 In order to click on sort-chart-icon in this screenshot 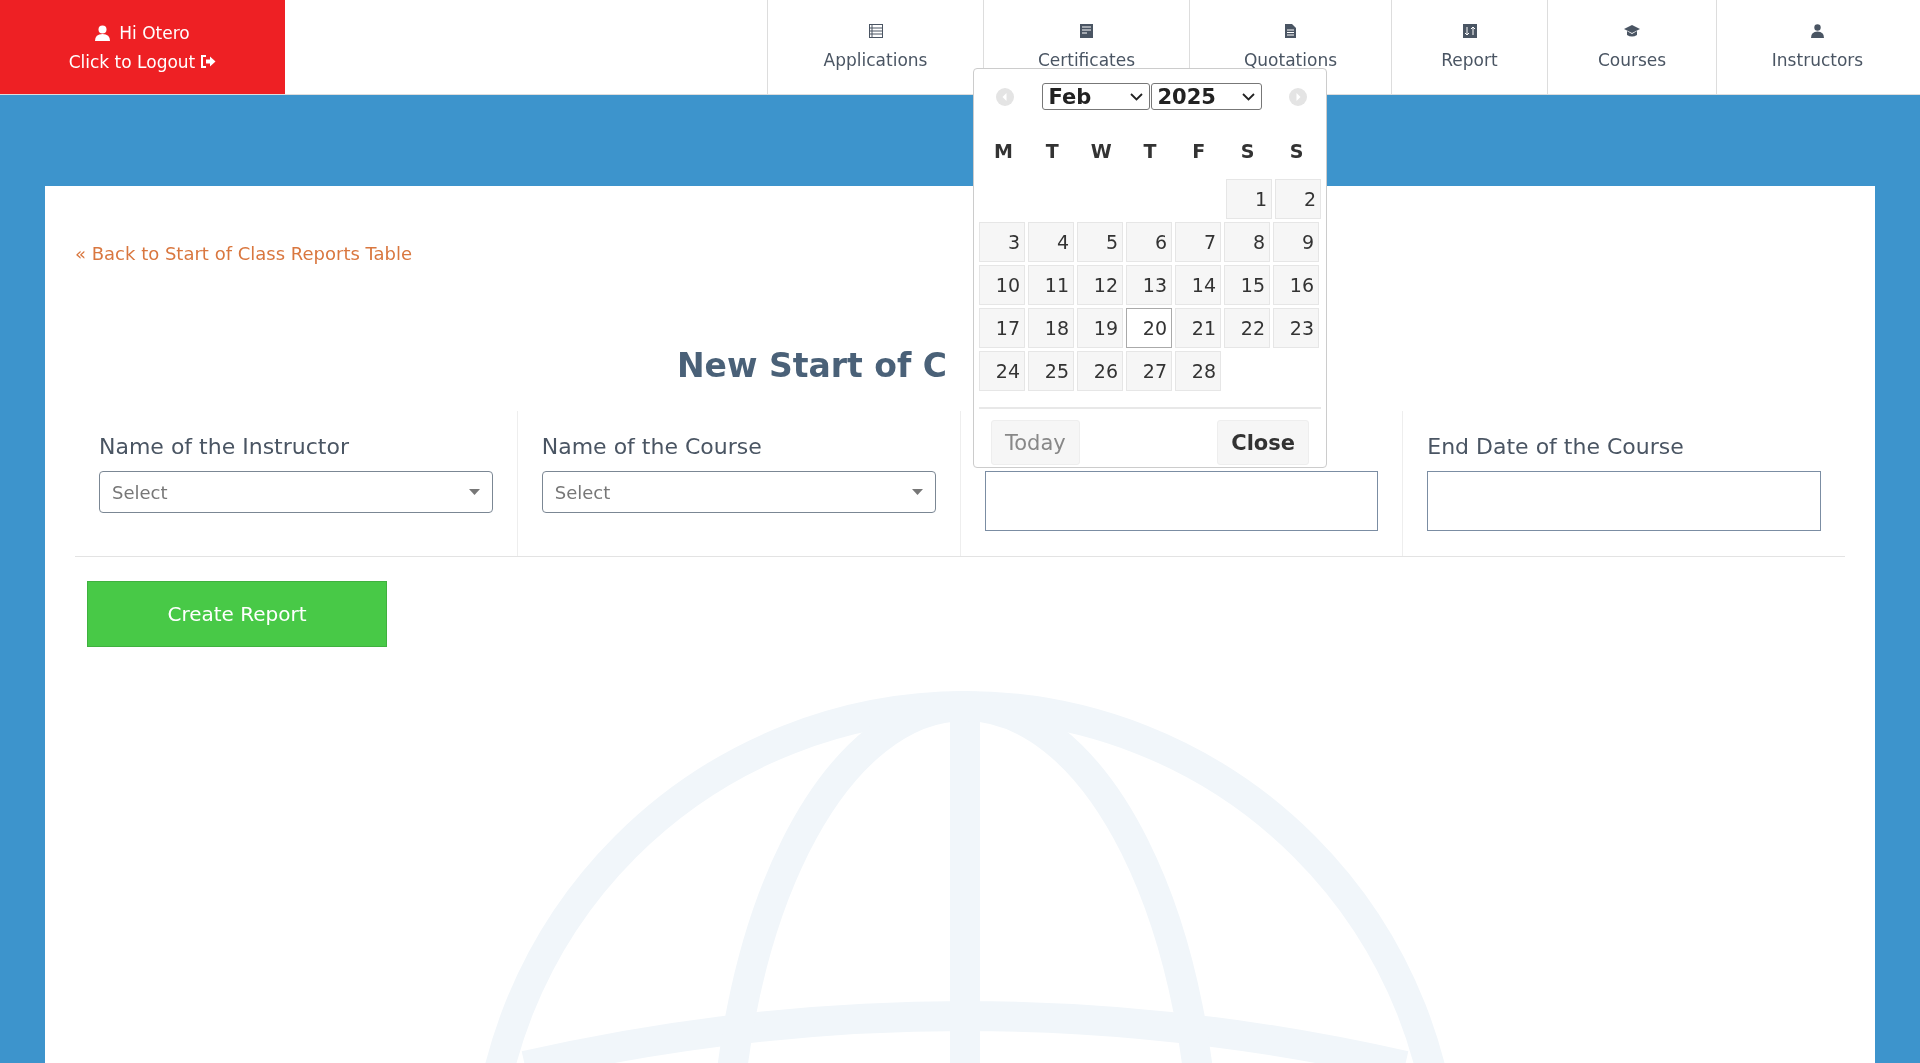, I will do `click(1469, 31)`.